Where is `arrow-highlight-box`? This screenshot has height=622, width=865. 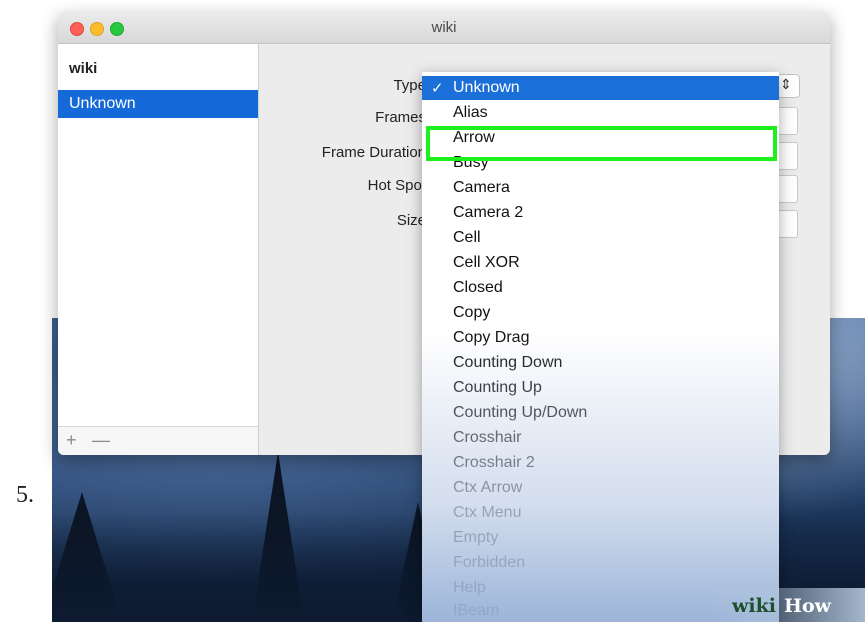 arrow-highlight-box is located at coordinates (601, 143).